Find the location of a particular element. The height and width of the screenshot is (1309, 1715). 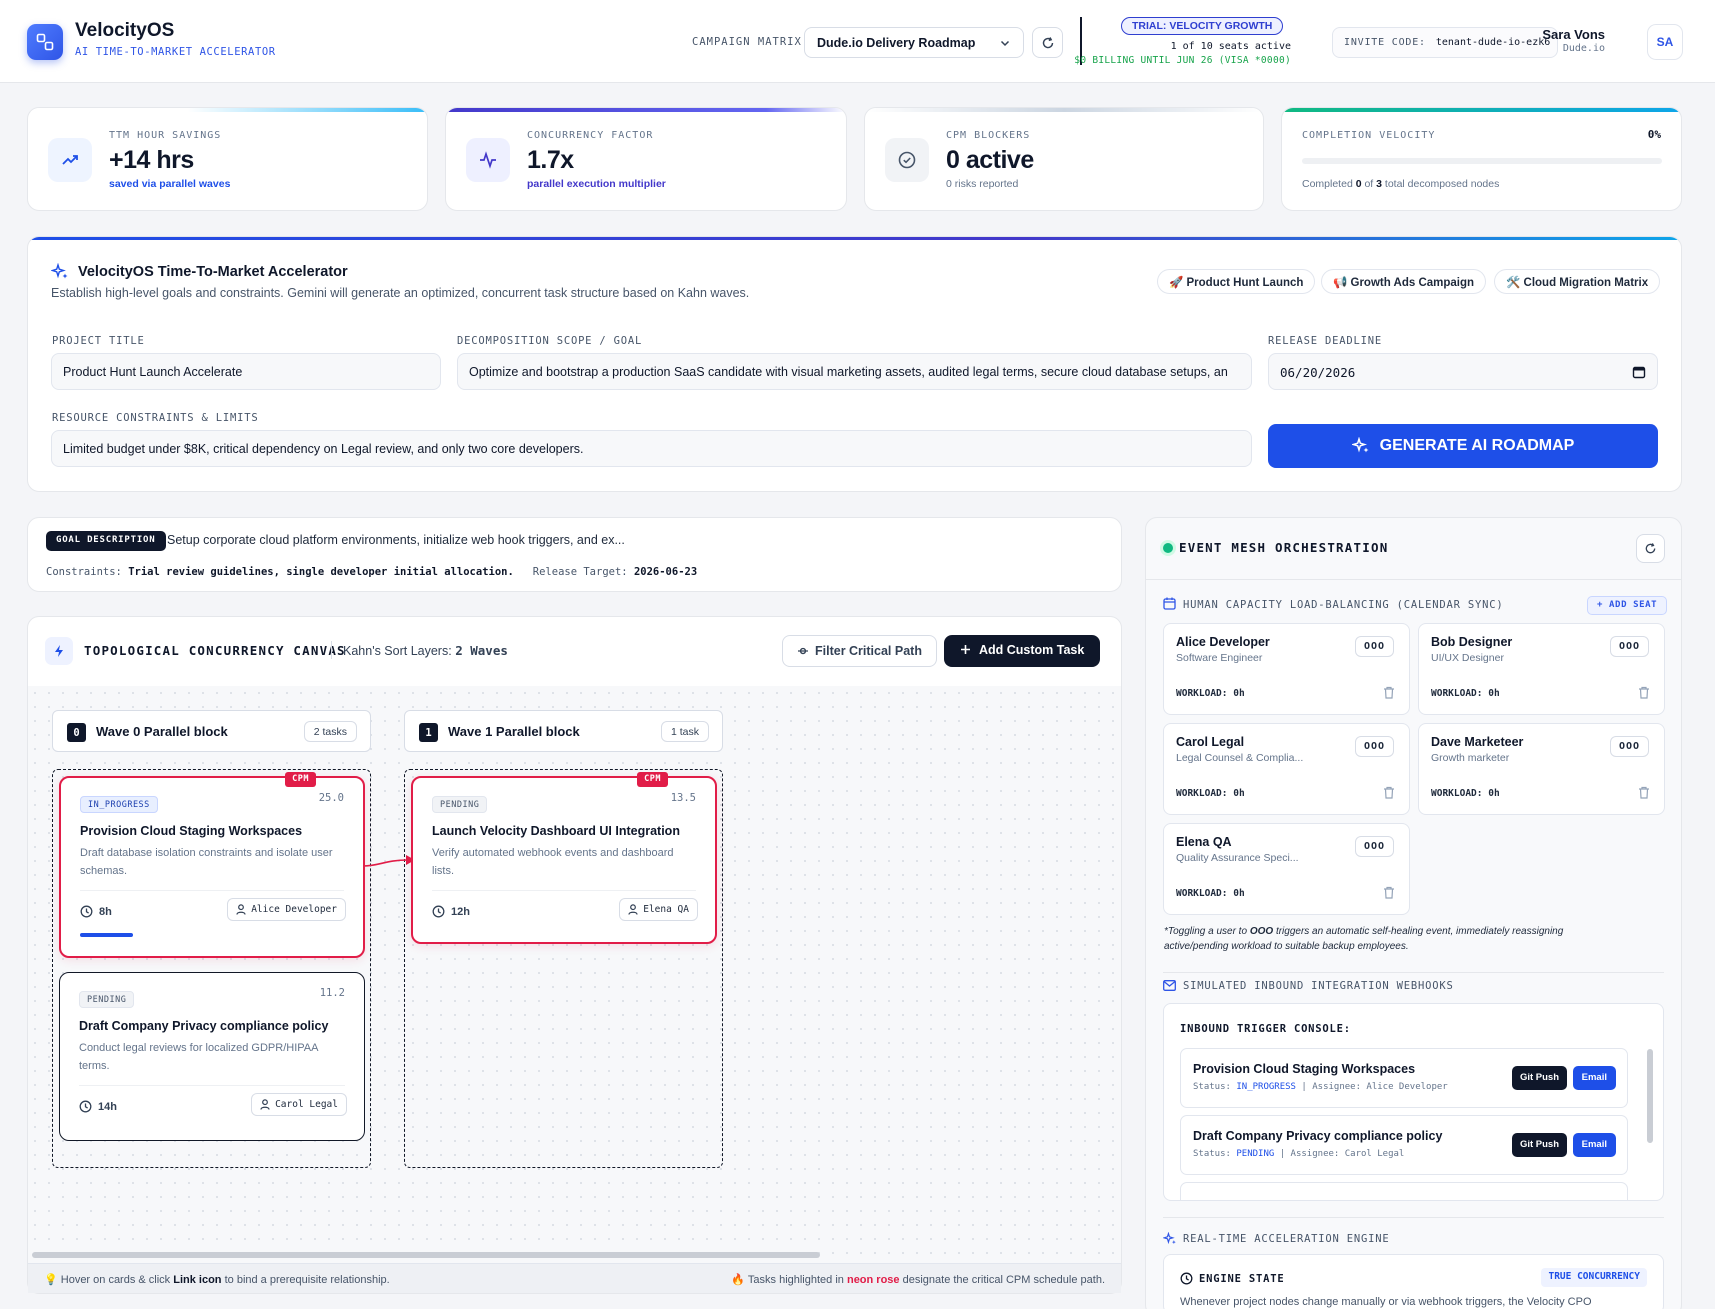

seat-name: Alice Developer is located at coordinates (1223, 642).